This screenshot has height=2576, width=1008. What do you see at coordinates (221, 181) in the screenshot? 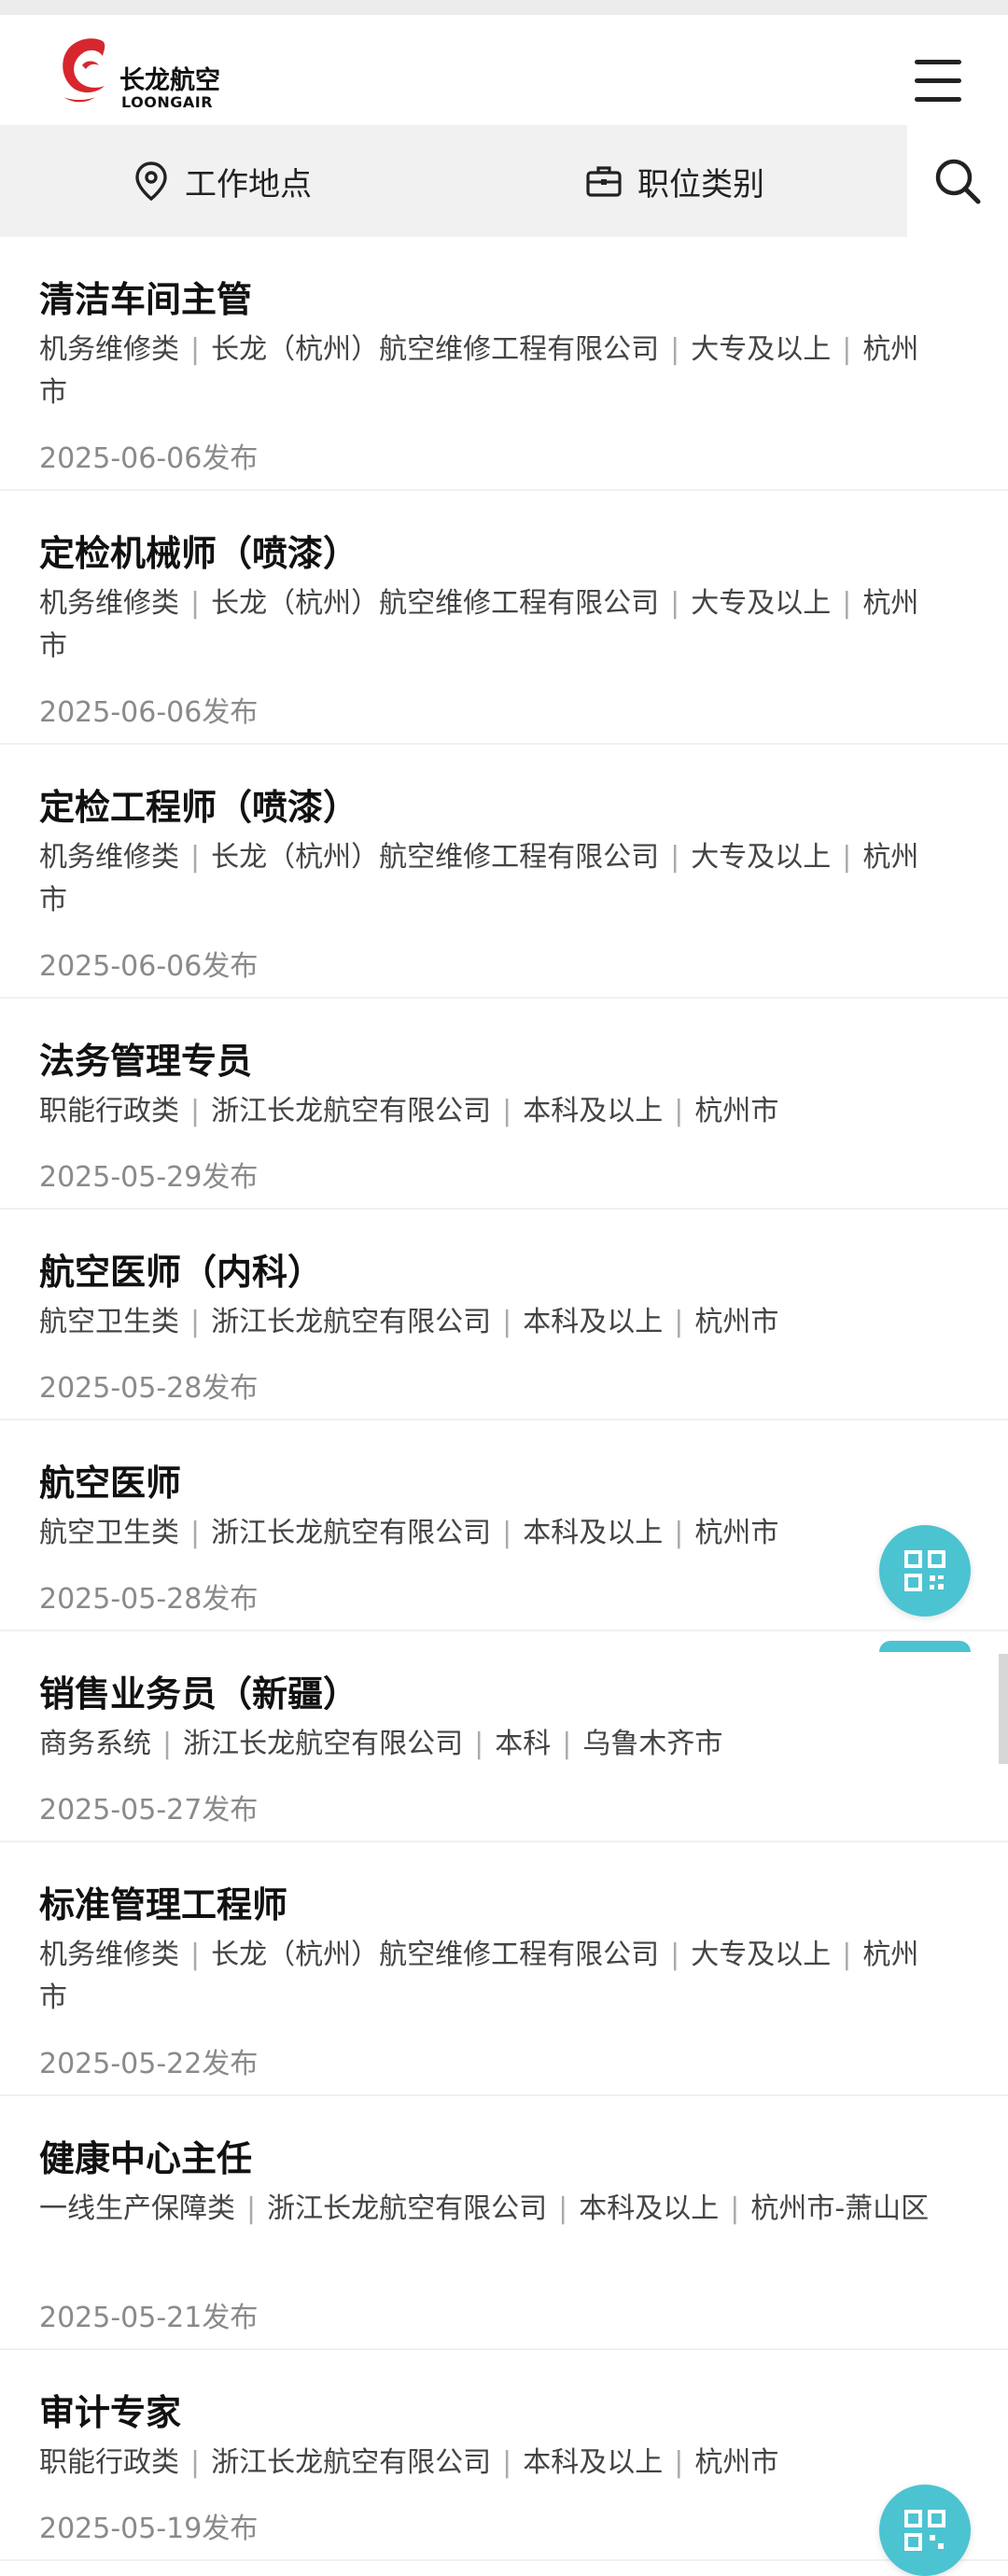
I see `location-filter: 工作地点` at bounding box center [221, 181].